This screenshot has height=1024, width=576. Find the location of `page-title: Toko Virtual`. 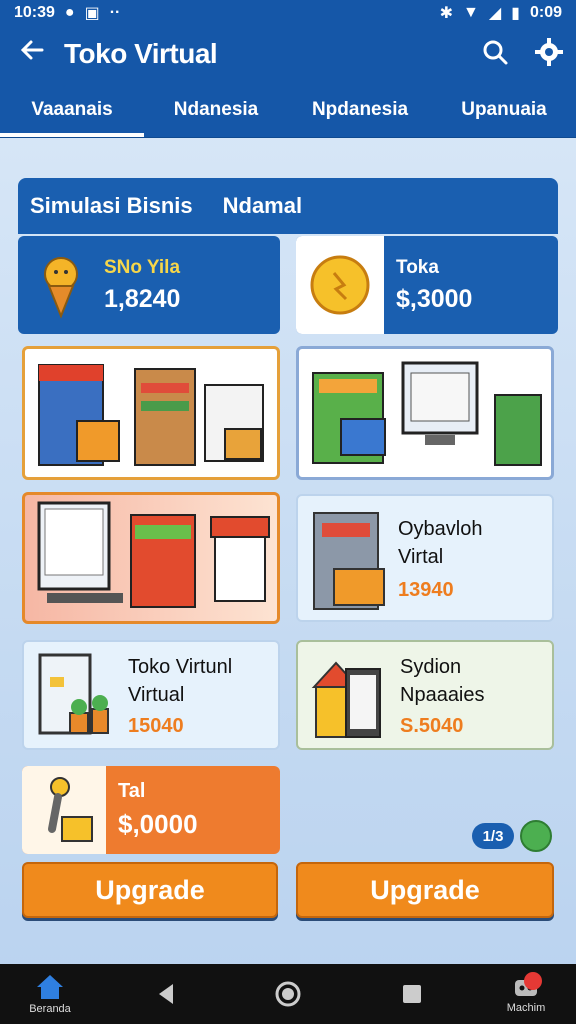

page-title: Toko Virtual is located at coordinates (141, 53).